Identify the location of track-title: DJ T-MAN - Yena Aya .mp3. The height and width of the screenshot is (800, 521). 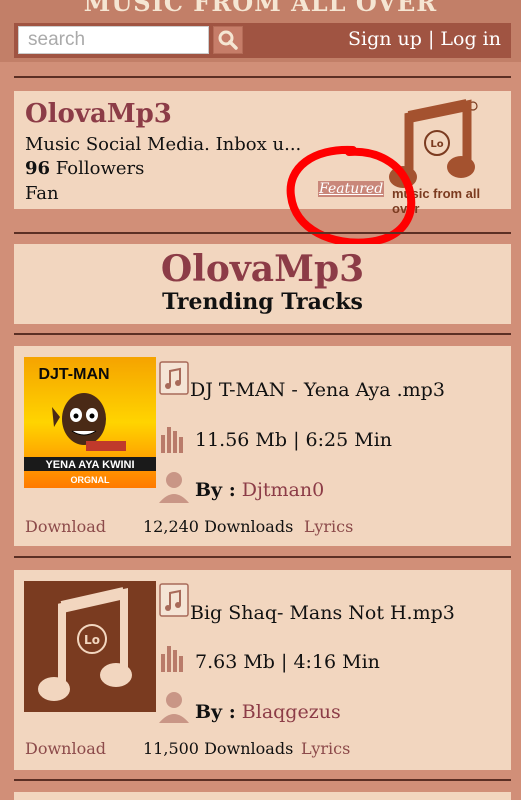
(317, 390).